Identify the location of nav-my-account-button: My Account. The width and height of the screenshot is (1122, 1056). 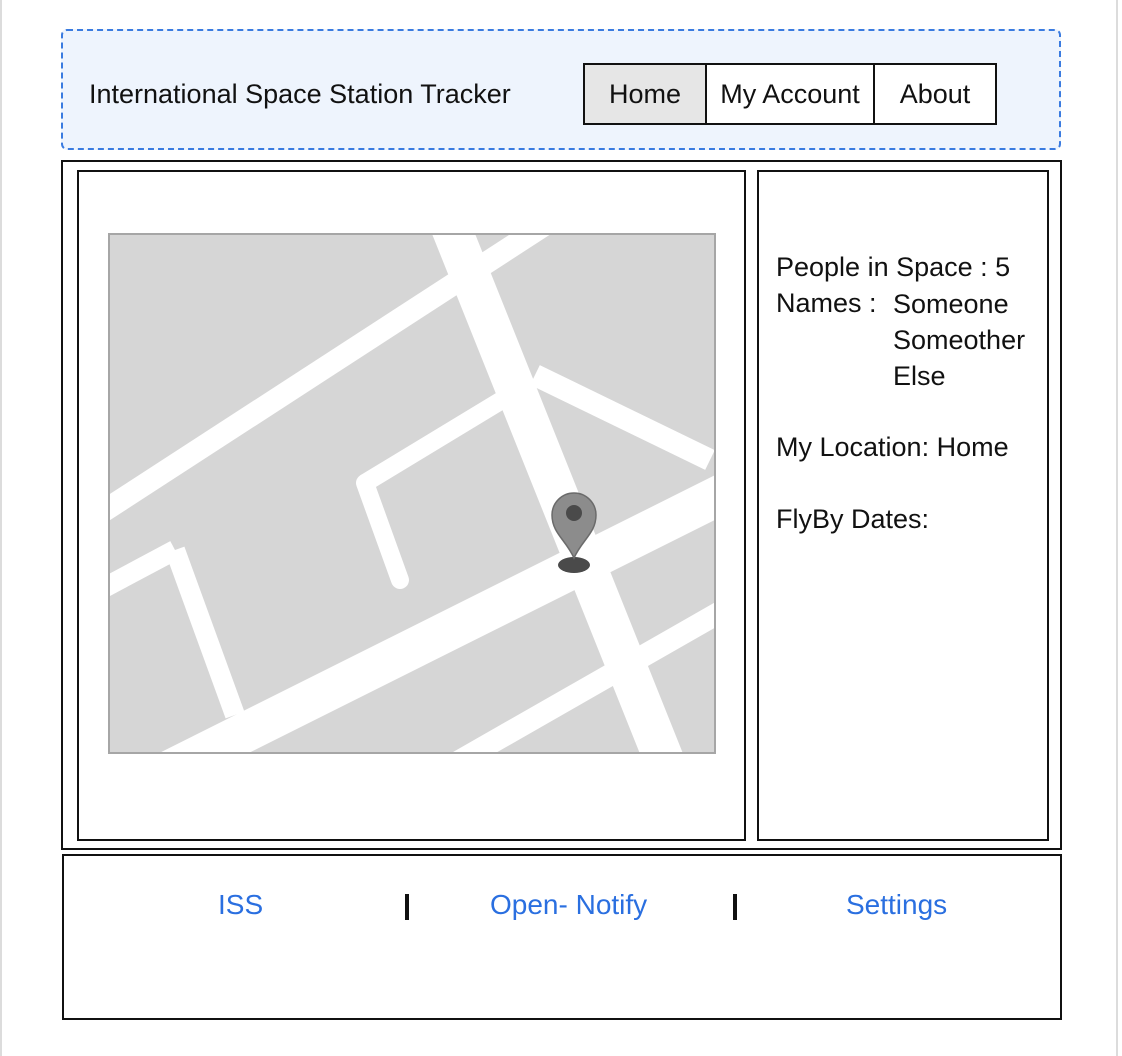
(790, 94).